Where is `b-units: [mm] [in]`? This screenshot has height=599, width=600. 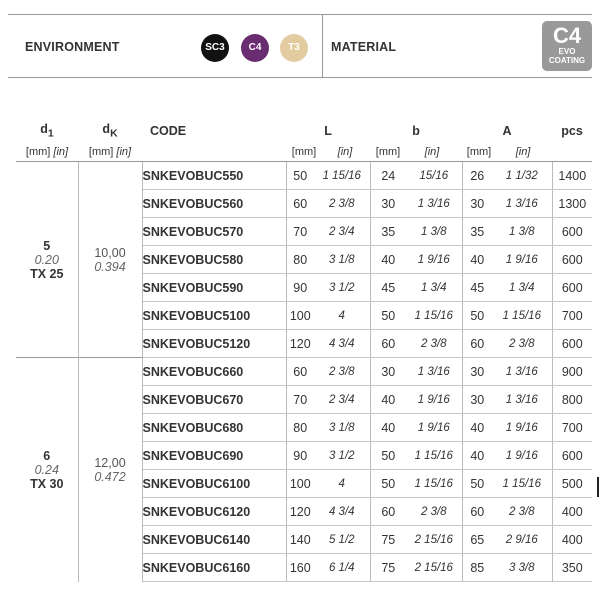
b-units: [mm] [in] is located at coordinates (416, 152).